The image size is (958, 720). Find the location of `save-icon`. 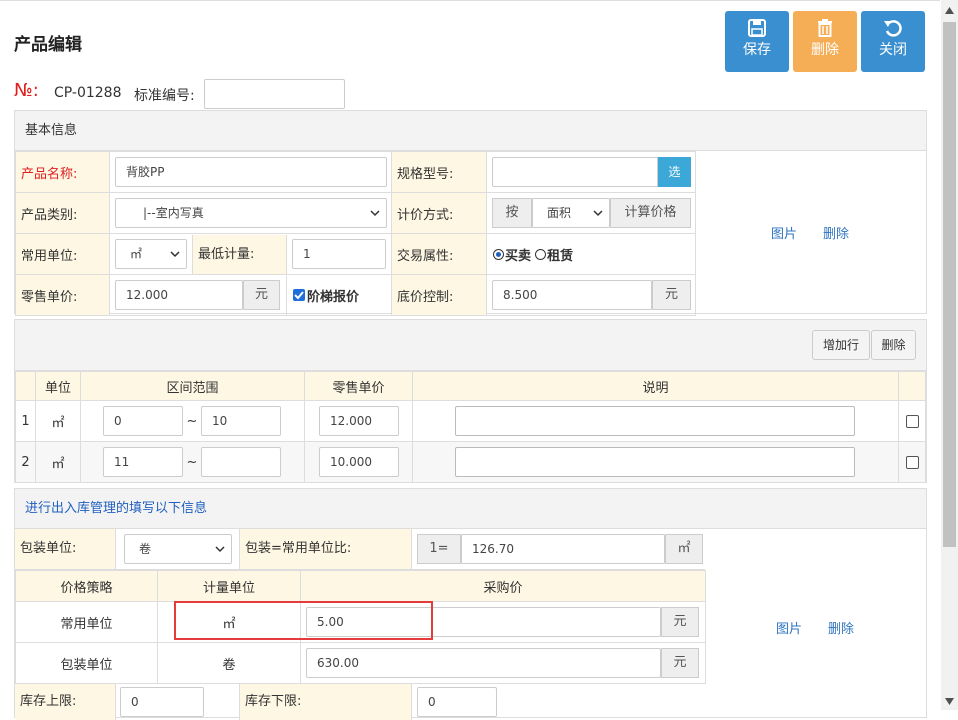

save-icon is located at coordinates (757, 28).